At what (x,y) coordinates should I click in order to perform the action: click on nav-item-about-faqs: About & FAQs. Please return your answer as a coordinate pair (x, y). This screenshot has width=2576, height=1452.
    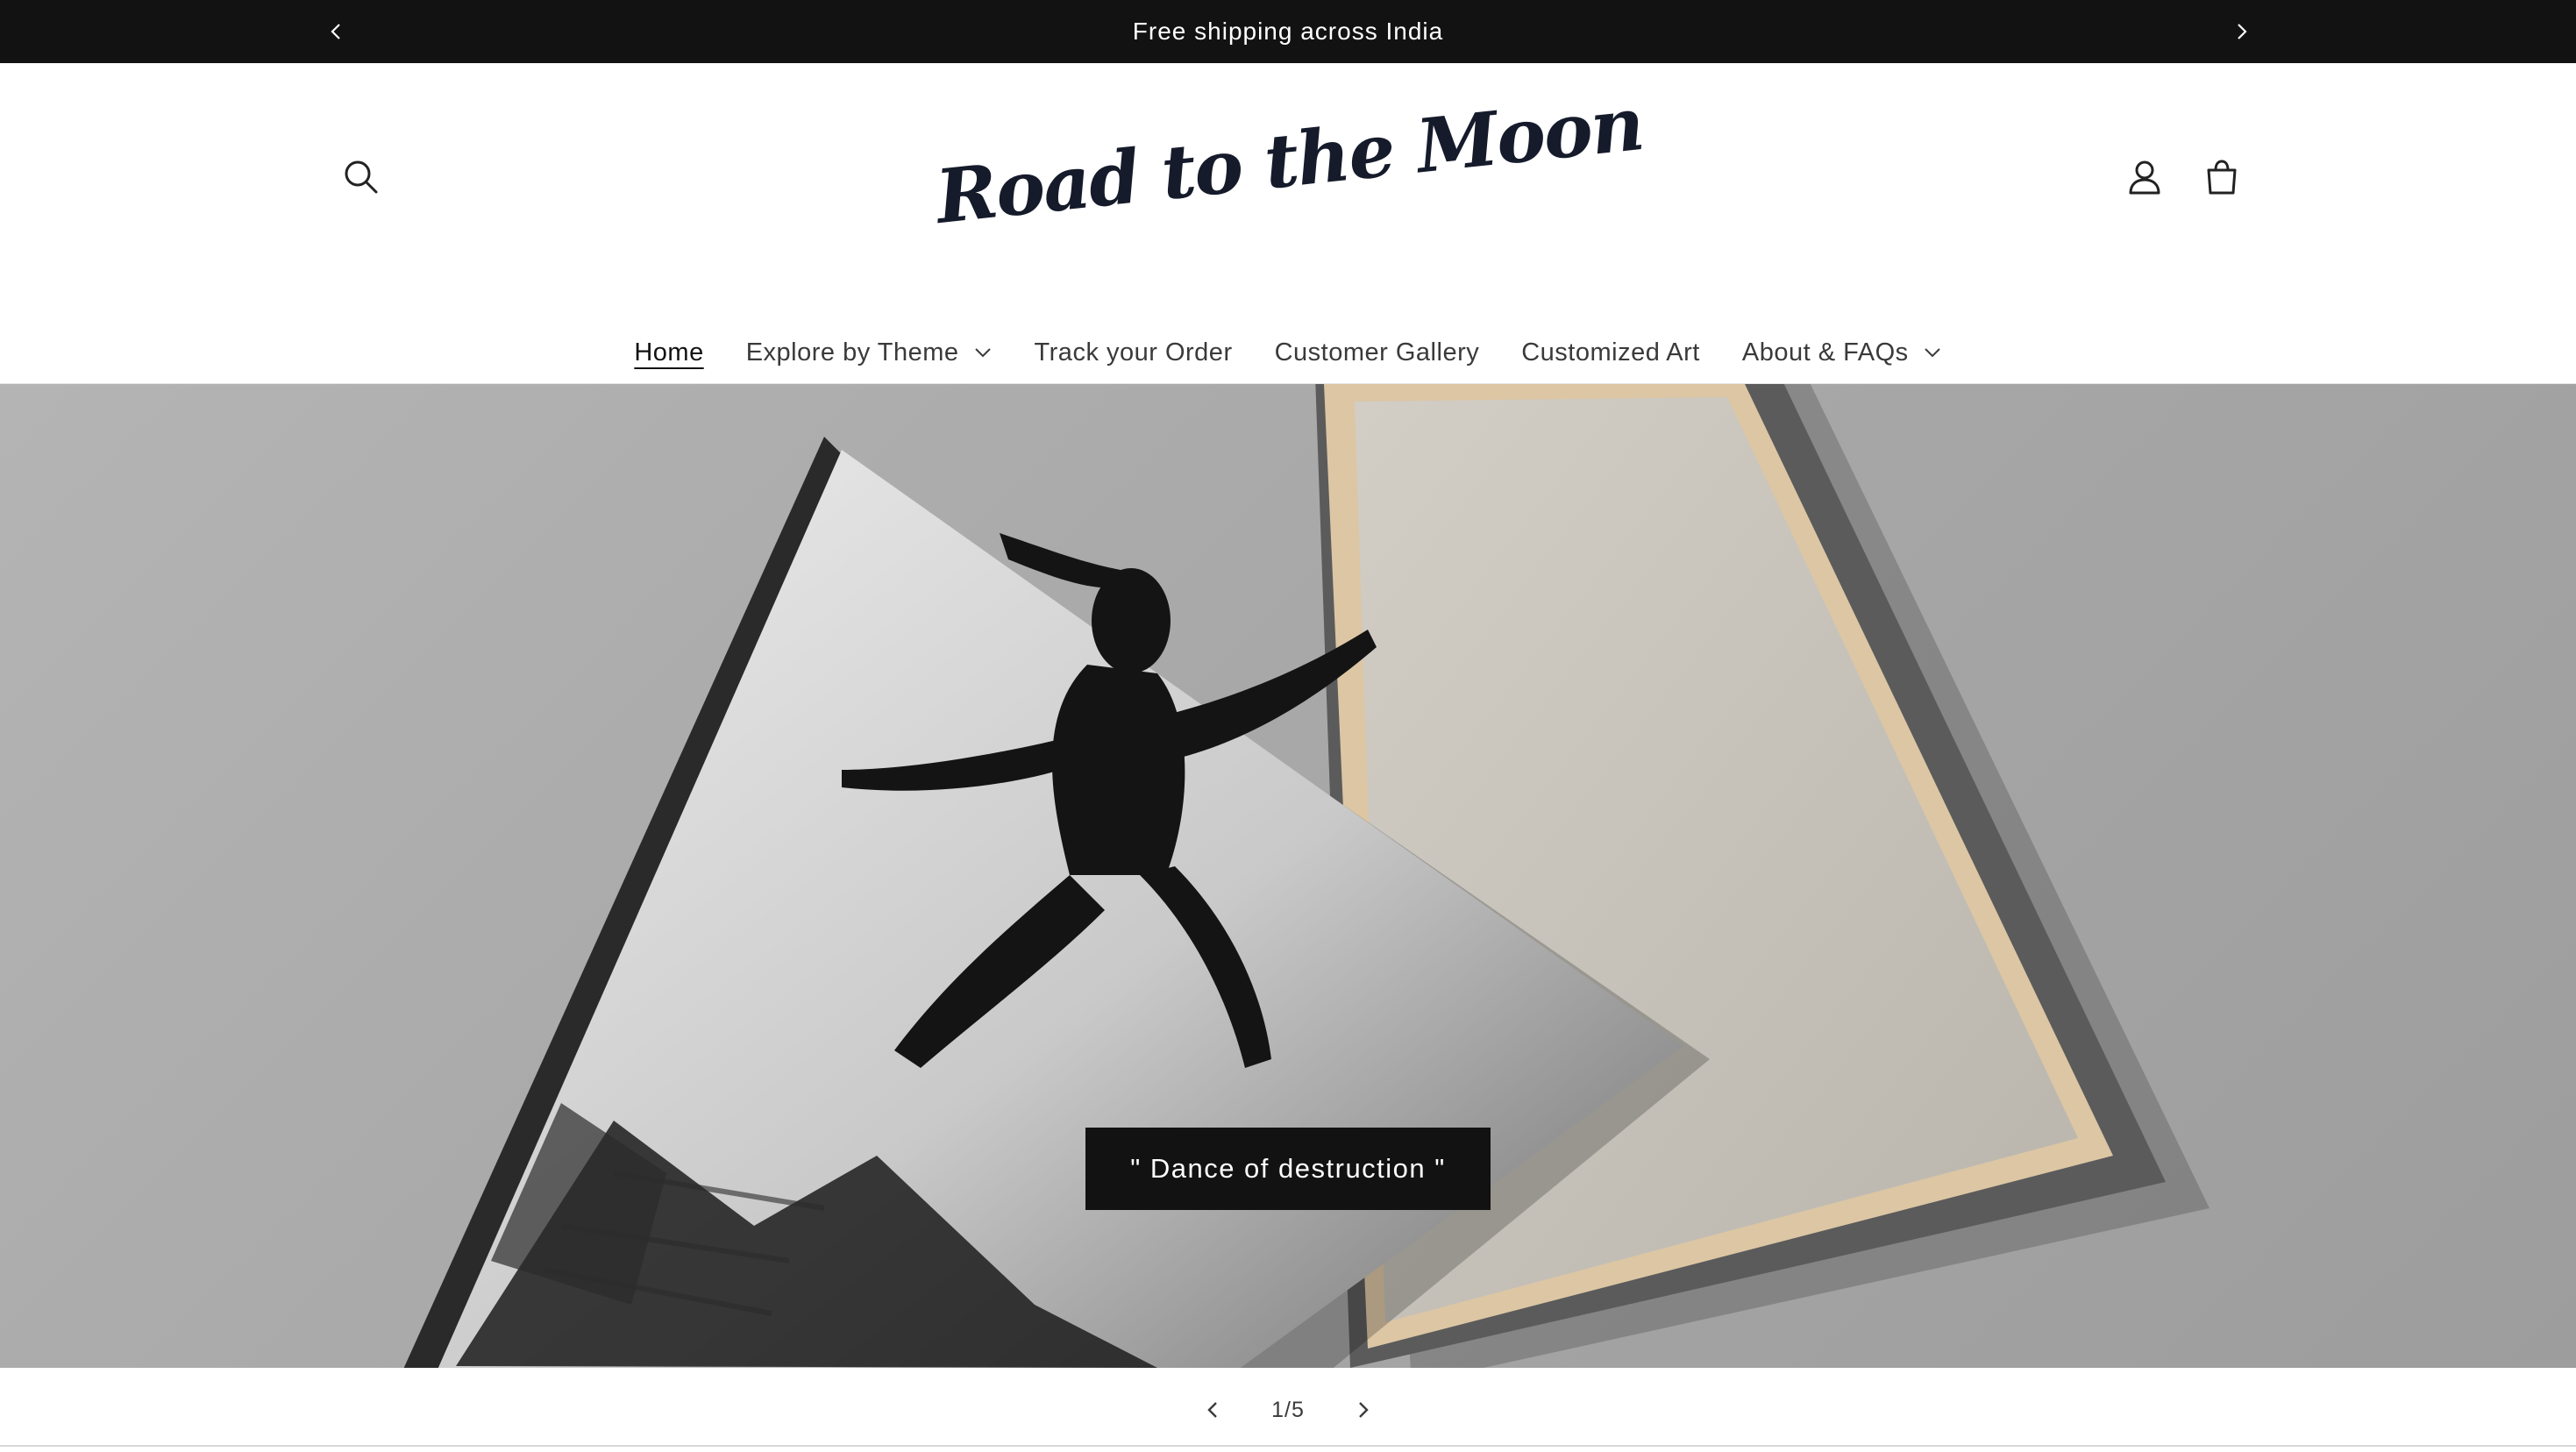
    Looking at the image, I should click on (1842, 352).